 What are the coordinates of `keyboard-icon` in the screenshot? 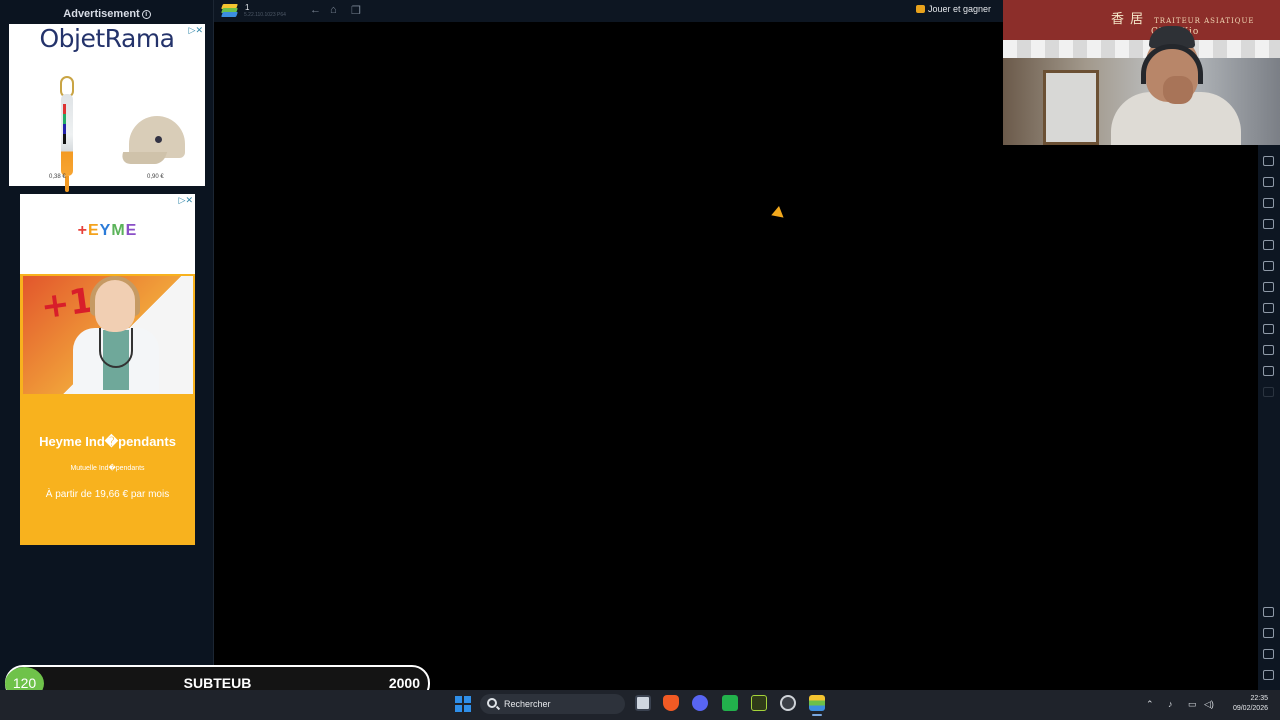 It's located at (1268, 182).